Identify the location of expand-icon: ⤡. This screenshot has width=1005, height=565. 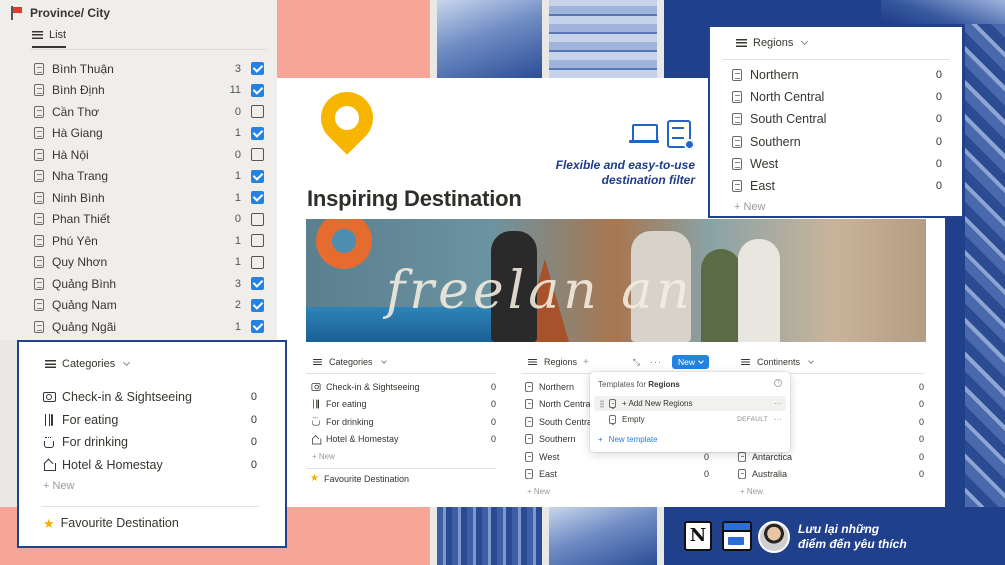
(636, 362).